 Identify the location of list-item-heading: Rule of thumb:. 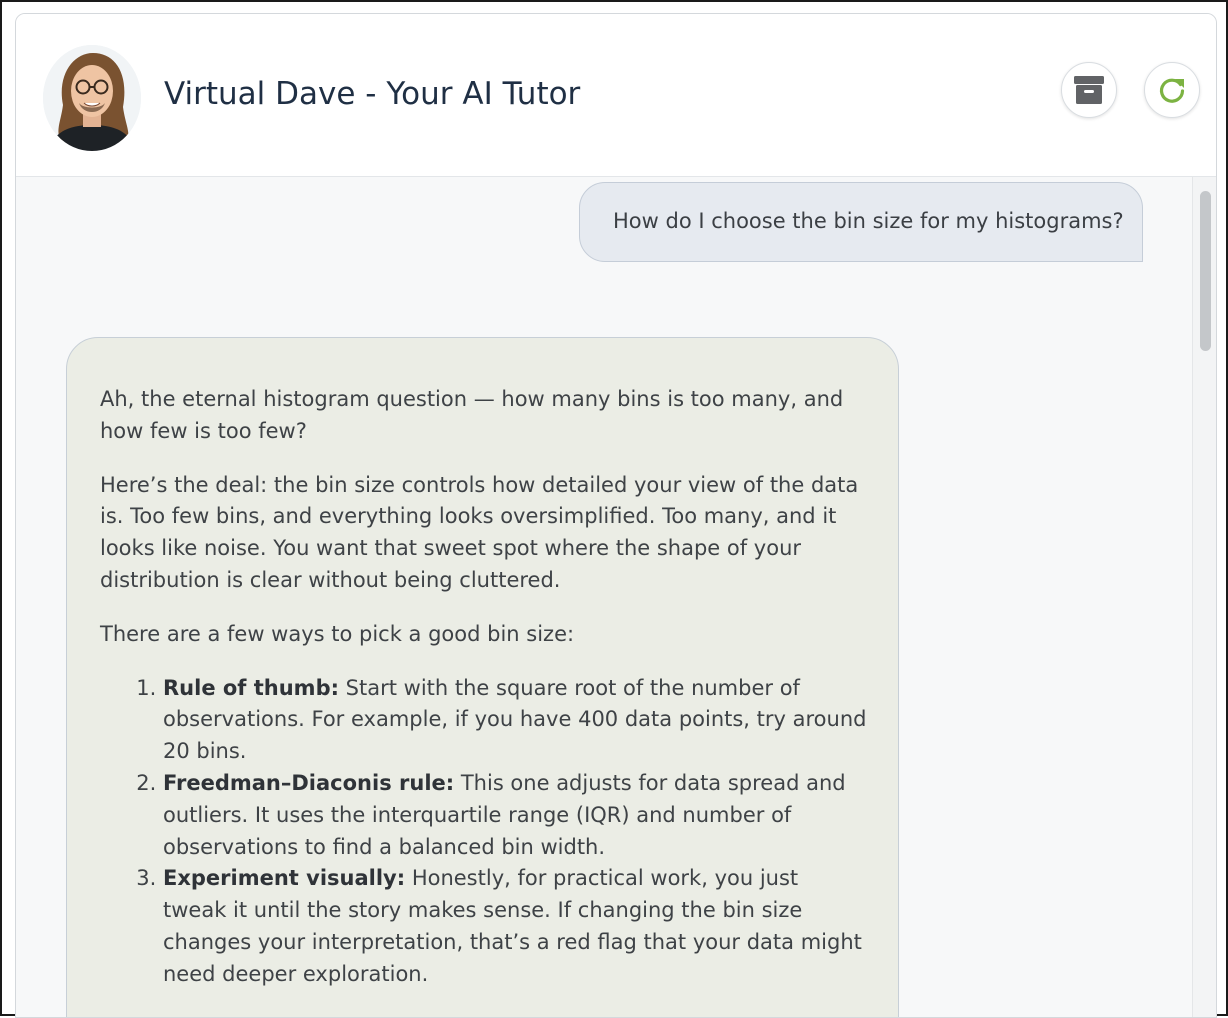
(251, 687).